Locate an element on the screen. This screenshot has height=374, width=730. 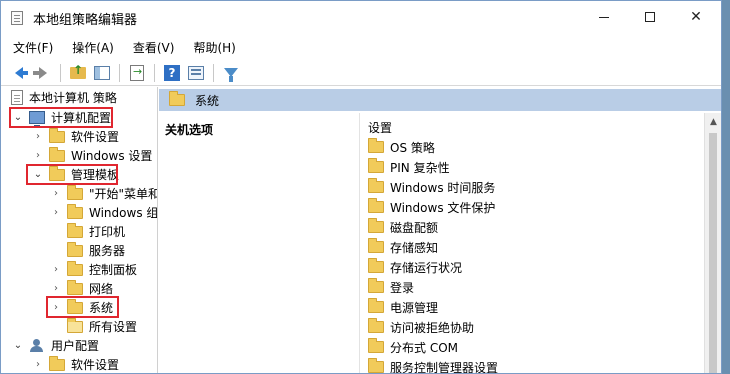
list-item: 存储感知 is located at coordinates (403, 247).